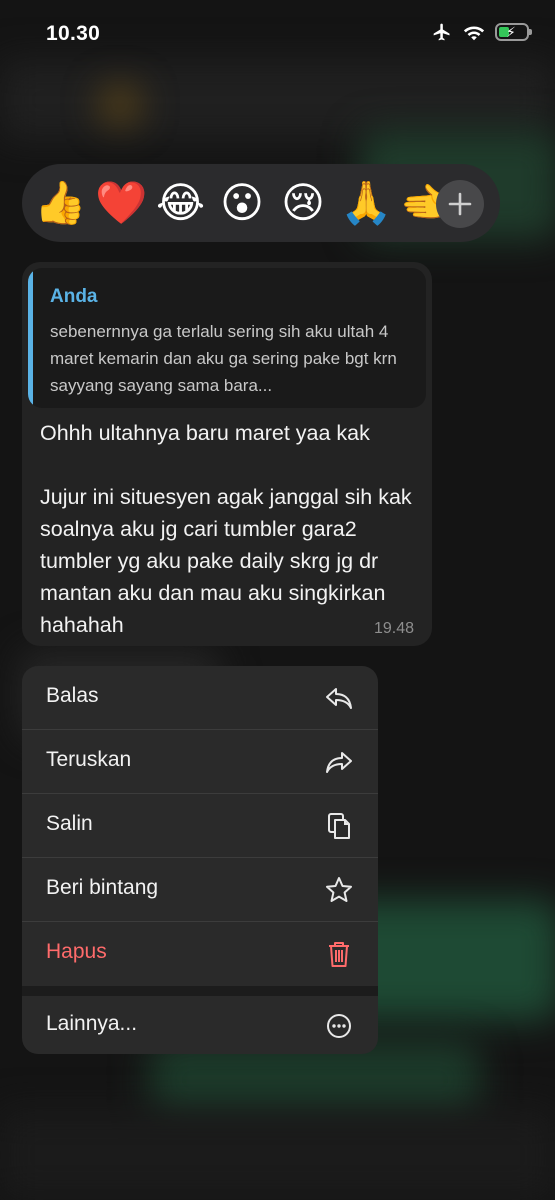 Image resolution: width=555 pixels, height=1200 pixels. Describe the element at coordinates (89, 759) in the screenshot. I see `menu-item-label: Teruskan` at that location.